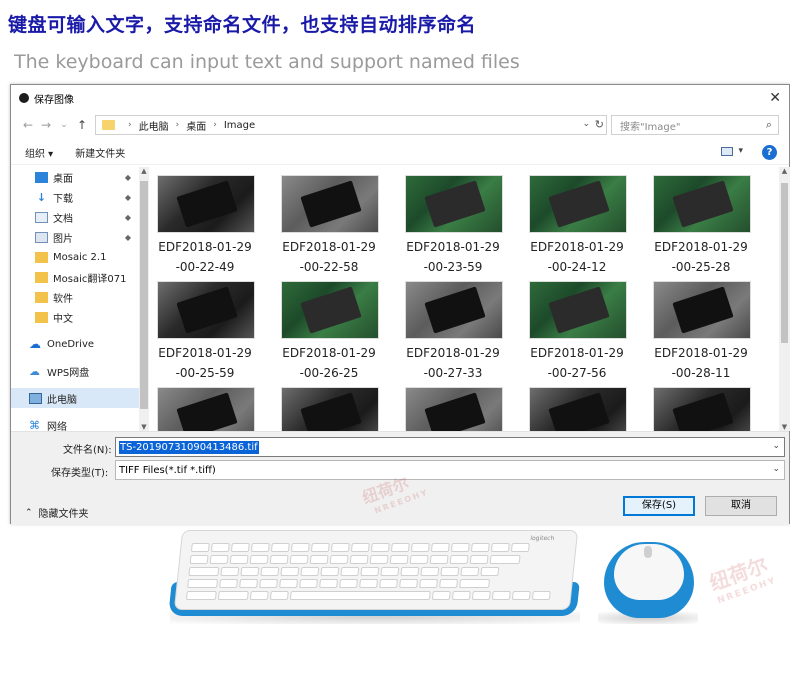  Describe the element at coordinates (80, 473) in the screenshot. I see `filetype-label: 保存类型(T):` at that location.